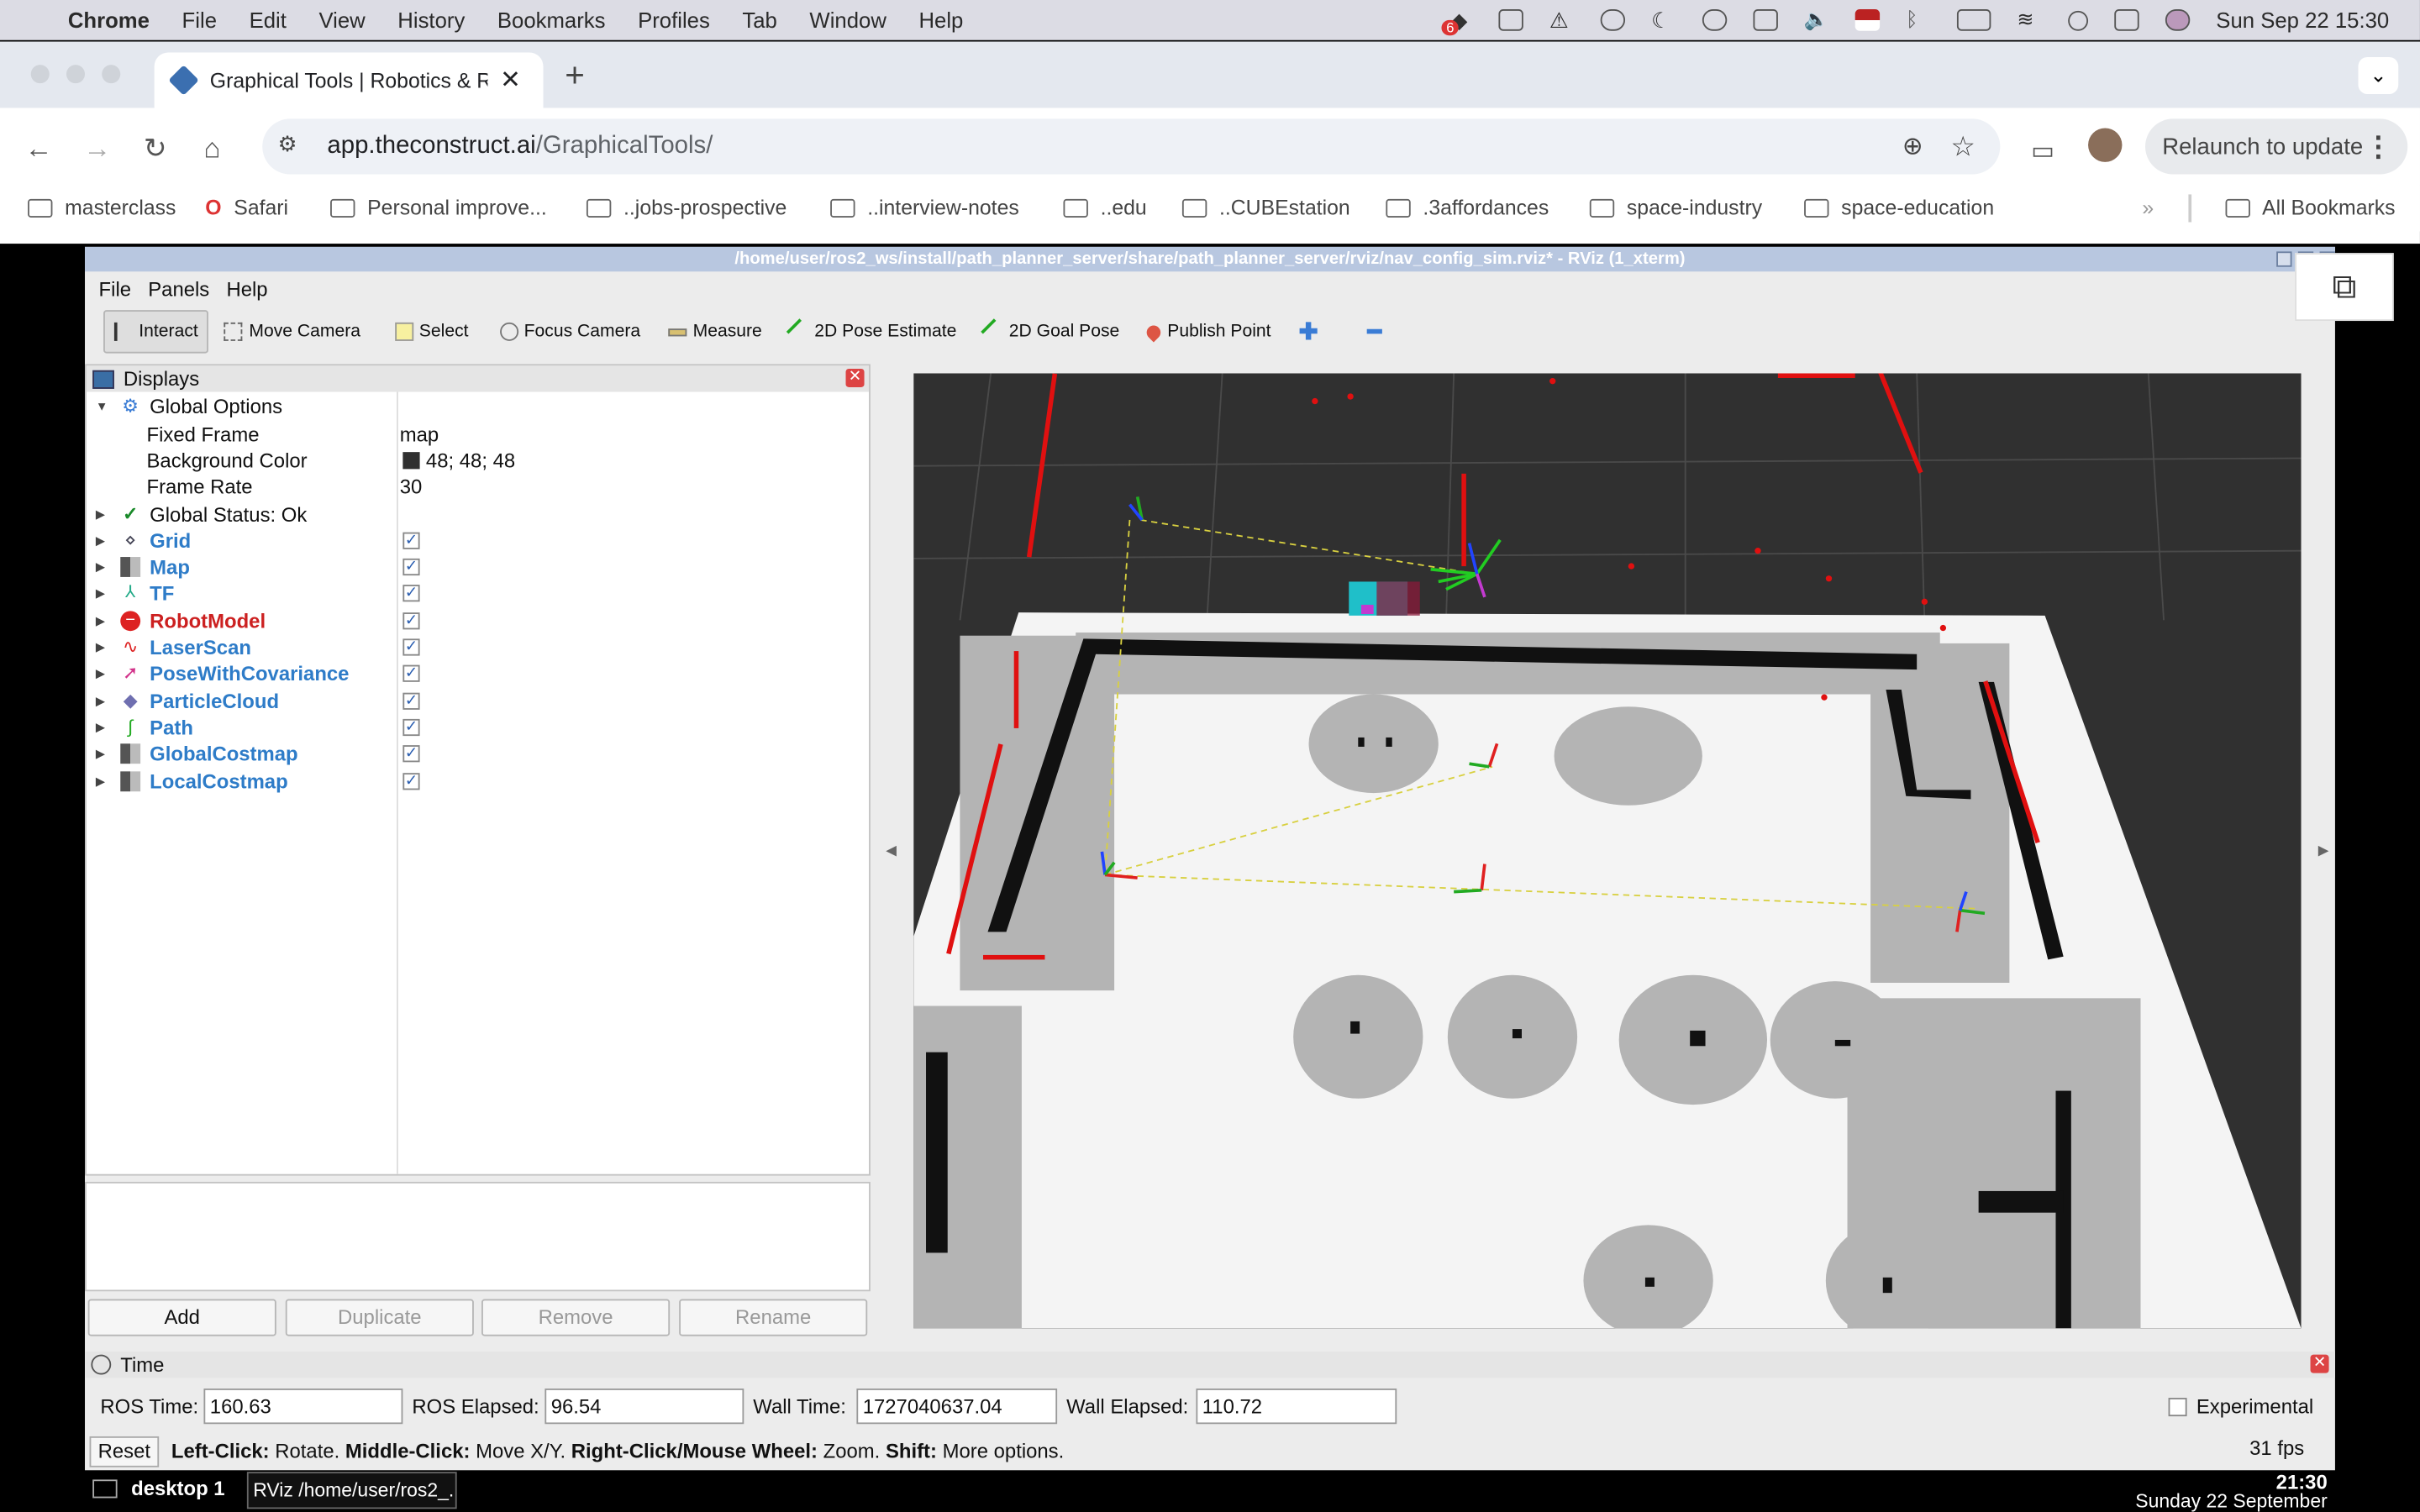  Describe the element at coordinates (158, 1488) in the screenshot. I see `desktop-switcher: desktop 1` at that location.